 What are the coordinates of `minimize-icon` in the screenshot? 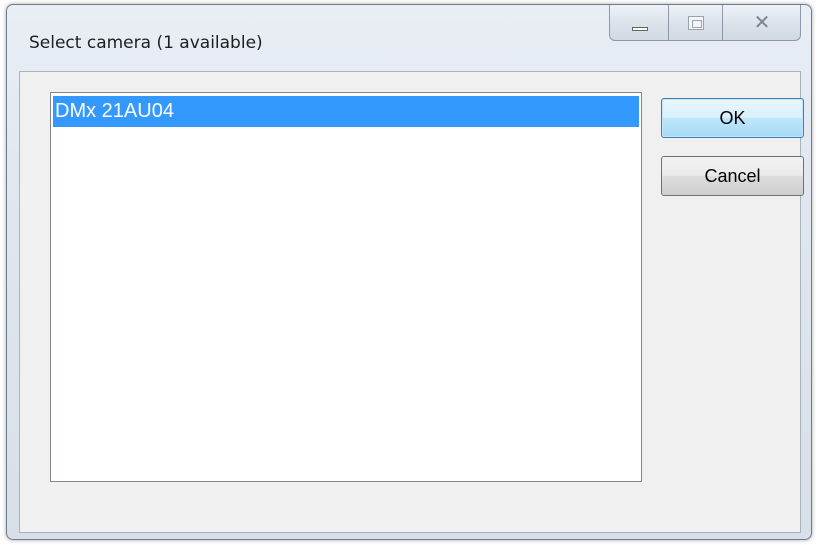 It's located at (640, 29).